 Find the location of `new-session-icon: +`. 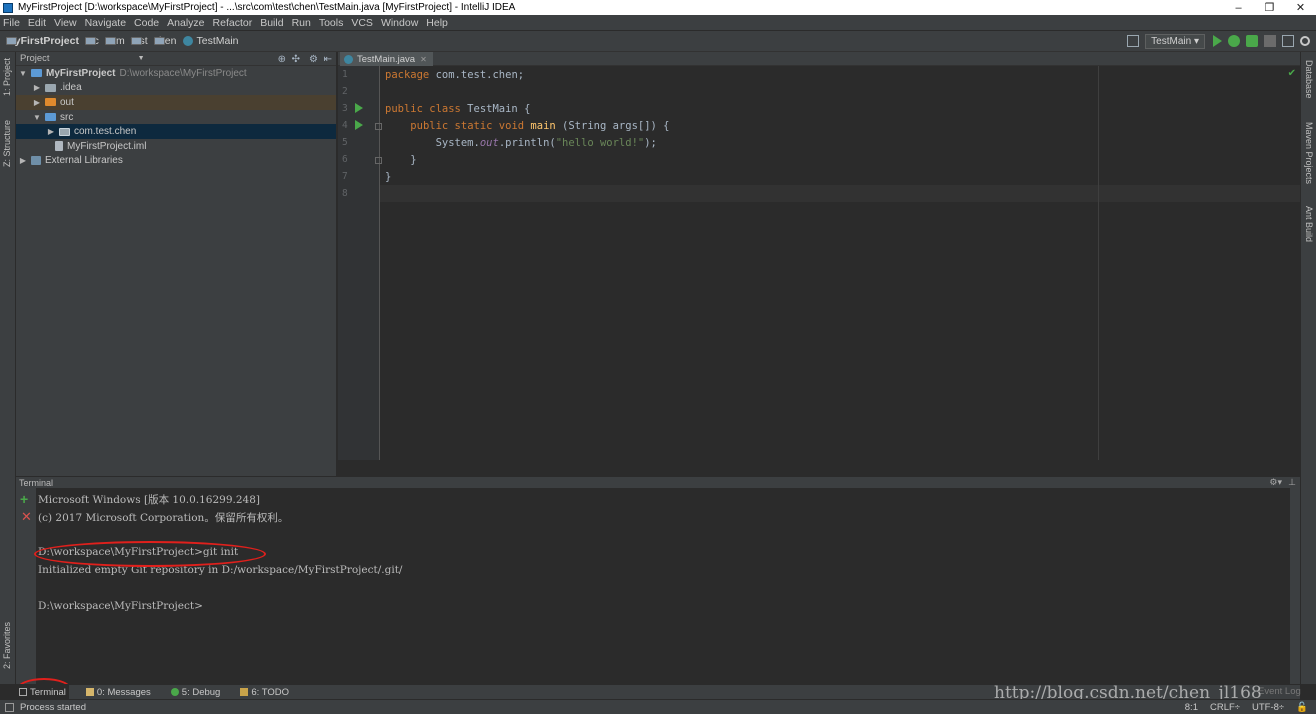

new-session-icon: + is located at coordinates (24, 499).